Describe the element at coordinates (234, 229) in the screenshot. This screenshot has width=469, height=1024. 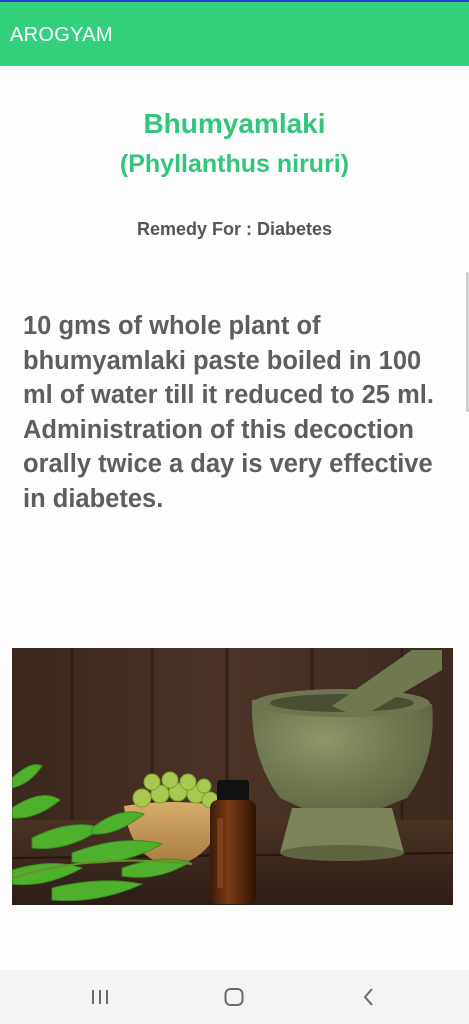
I see `remedy-label: Remedy For : Diabetes` at that location.